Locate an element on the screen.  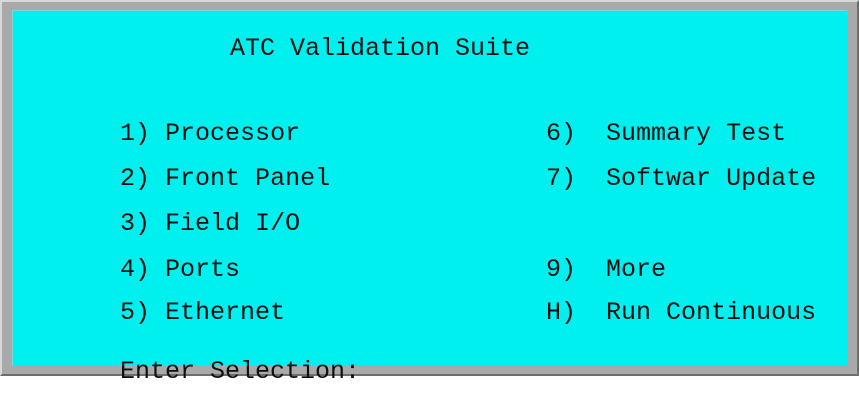
menu-item-software-update: 7) Softwar Update is located at coordinates (636, 178).